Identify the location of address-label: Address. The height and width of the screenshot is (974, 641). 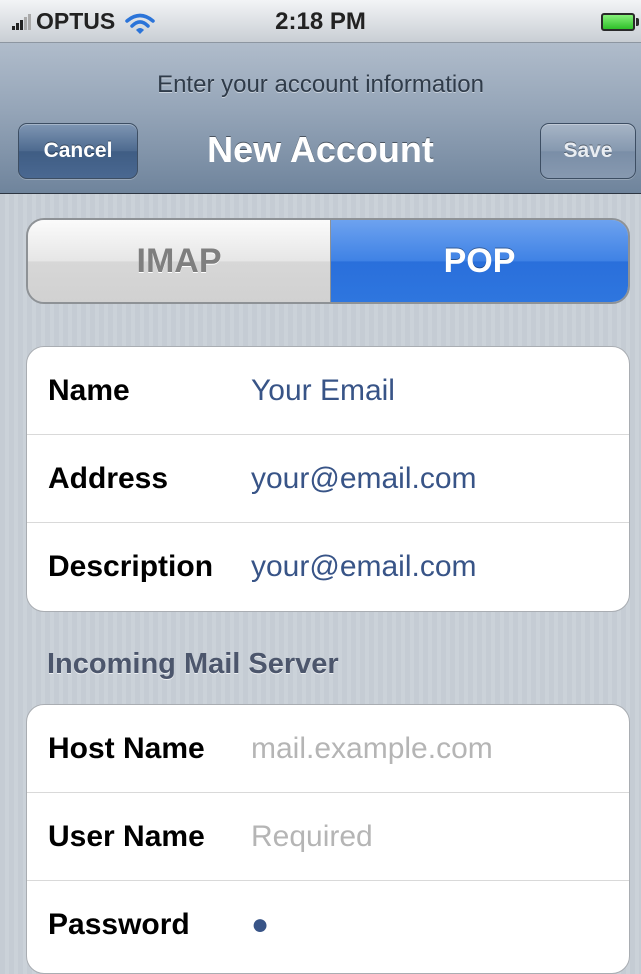
(108, 478).